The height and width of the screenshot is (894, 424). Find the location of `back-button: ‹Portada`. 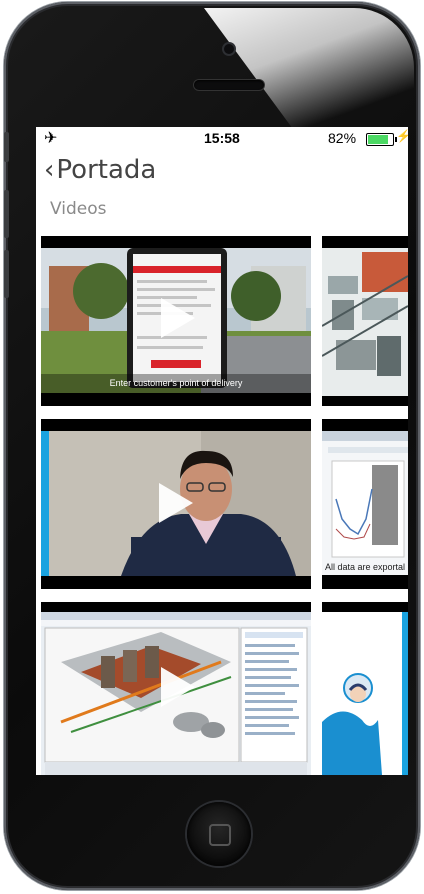

back-button: ‹Portada is located at coordinates (100, 170).